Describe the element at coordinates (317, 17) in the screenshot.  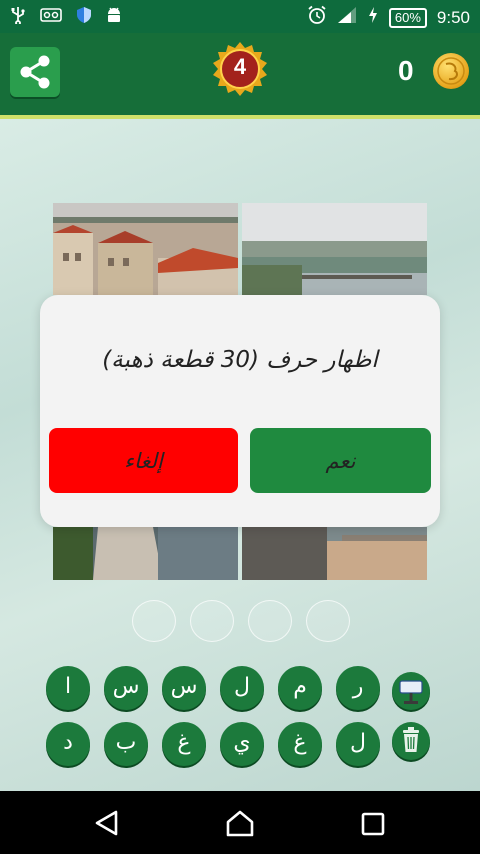
I see `alarm-icon` at that location.